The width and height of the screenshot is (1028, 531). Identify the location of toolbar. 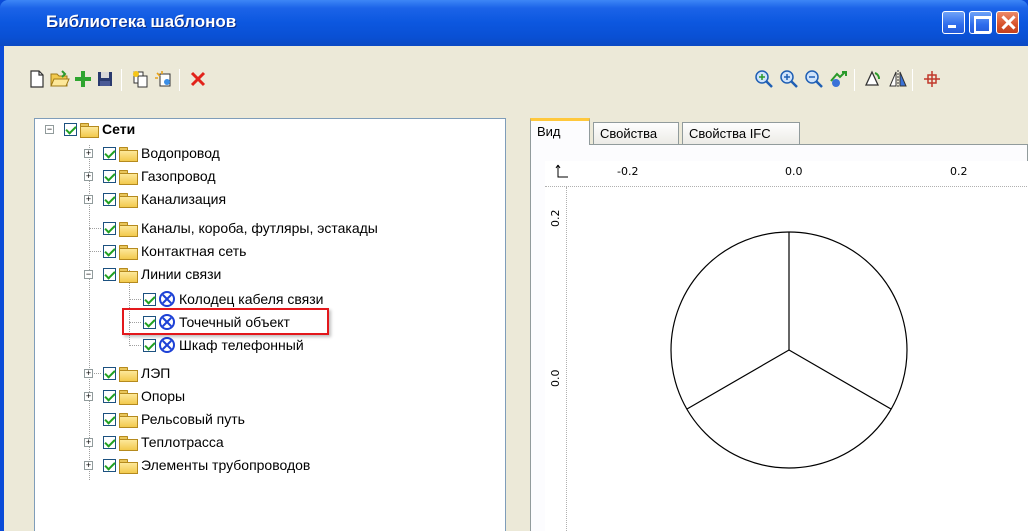
(516, 77).